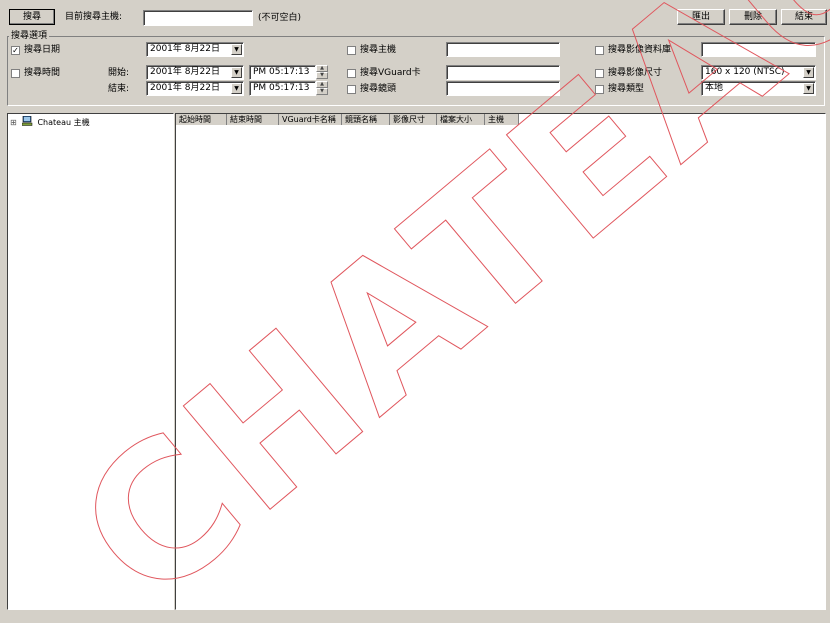  I want to click on col-header-start-time: 起始時間, so click(201, 119).